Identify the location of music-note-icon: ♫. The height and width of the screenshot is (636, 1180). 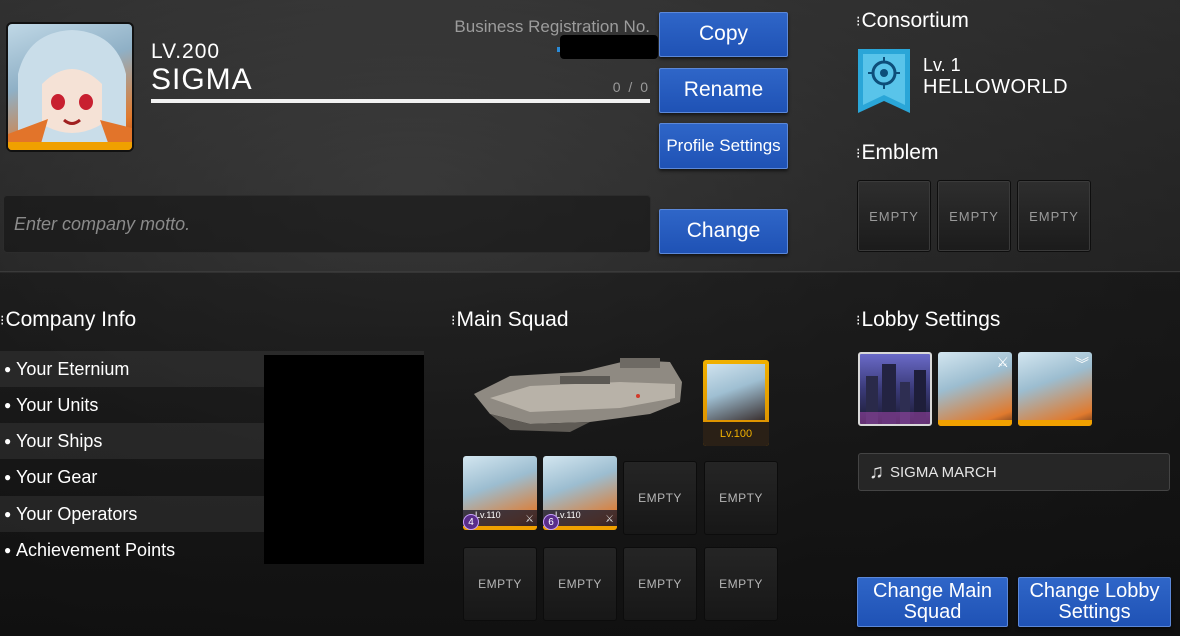
(876, 471).